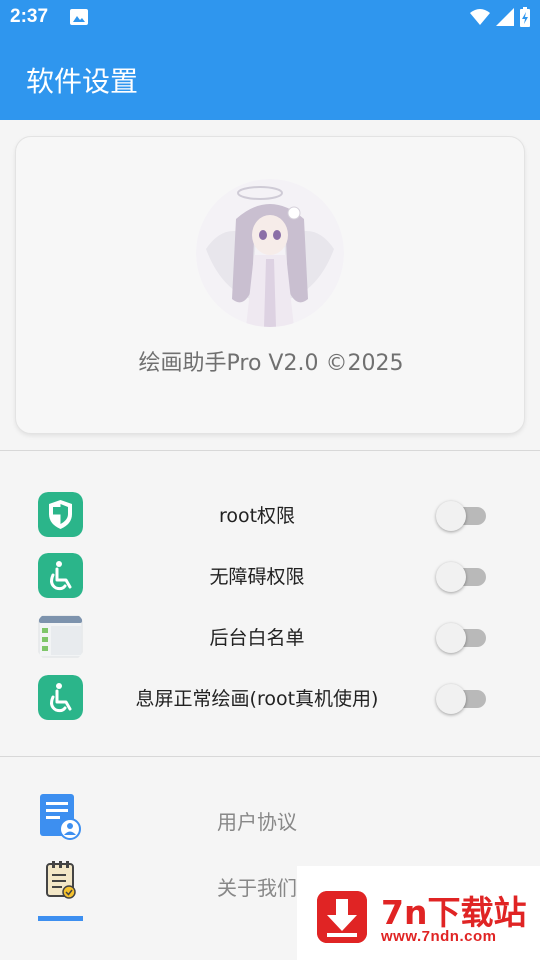  I want to click on setting-row-accessibility: 无障碍权限, so click(270, 575).